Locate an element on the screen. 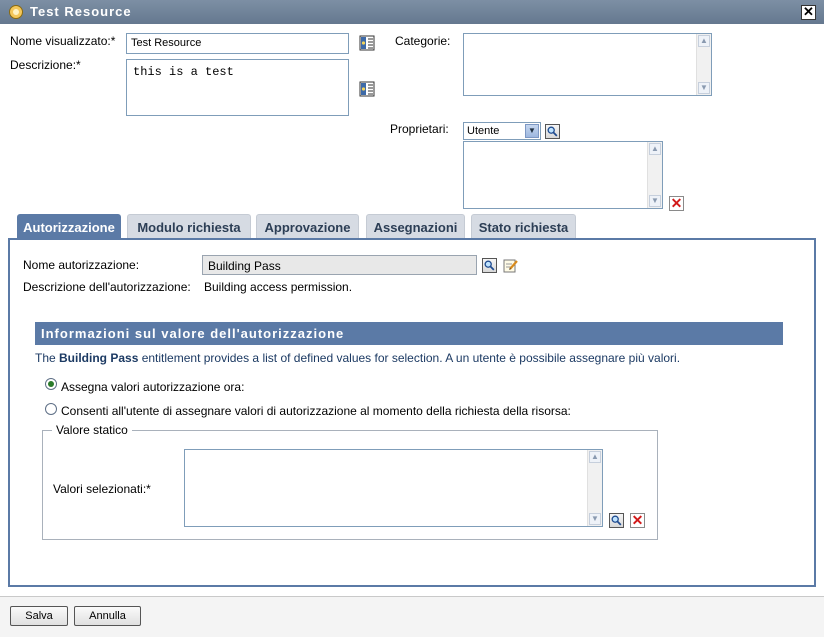  localize-icon is located at coordinates (367, 43).